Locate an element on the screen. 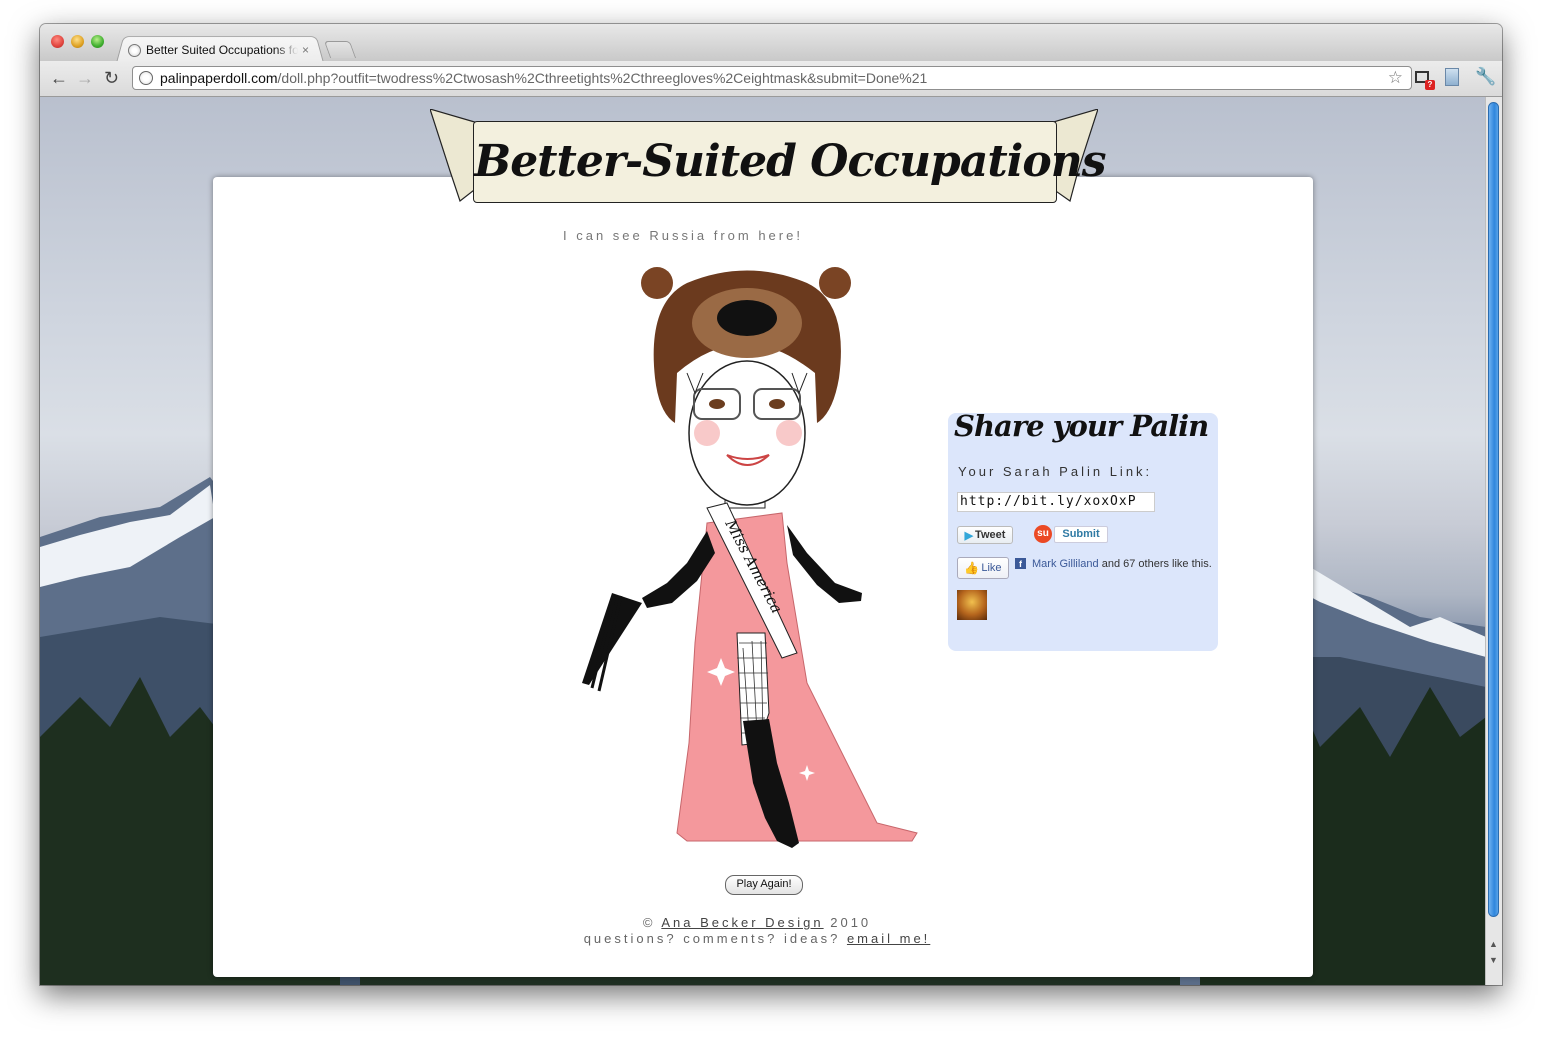 This screenshot has height=1040, width=1542. footer-copyright-line: © Ana Becker Design 2010 is located at coordinates (757, 922).